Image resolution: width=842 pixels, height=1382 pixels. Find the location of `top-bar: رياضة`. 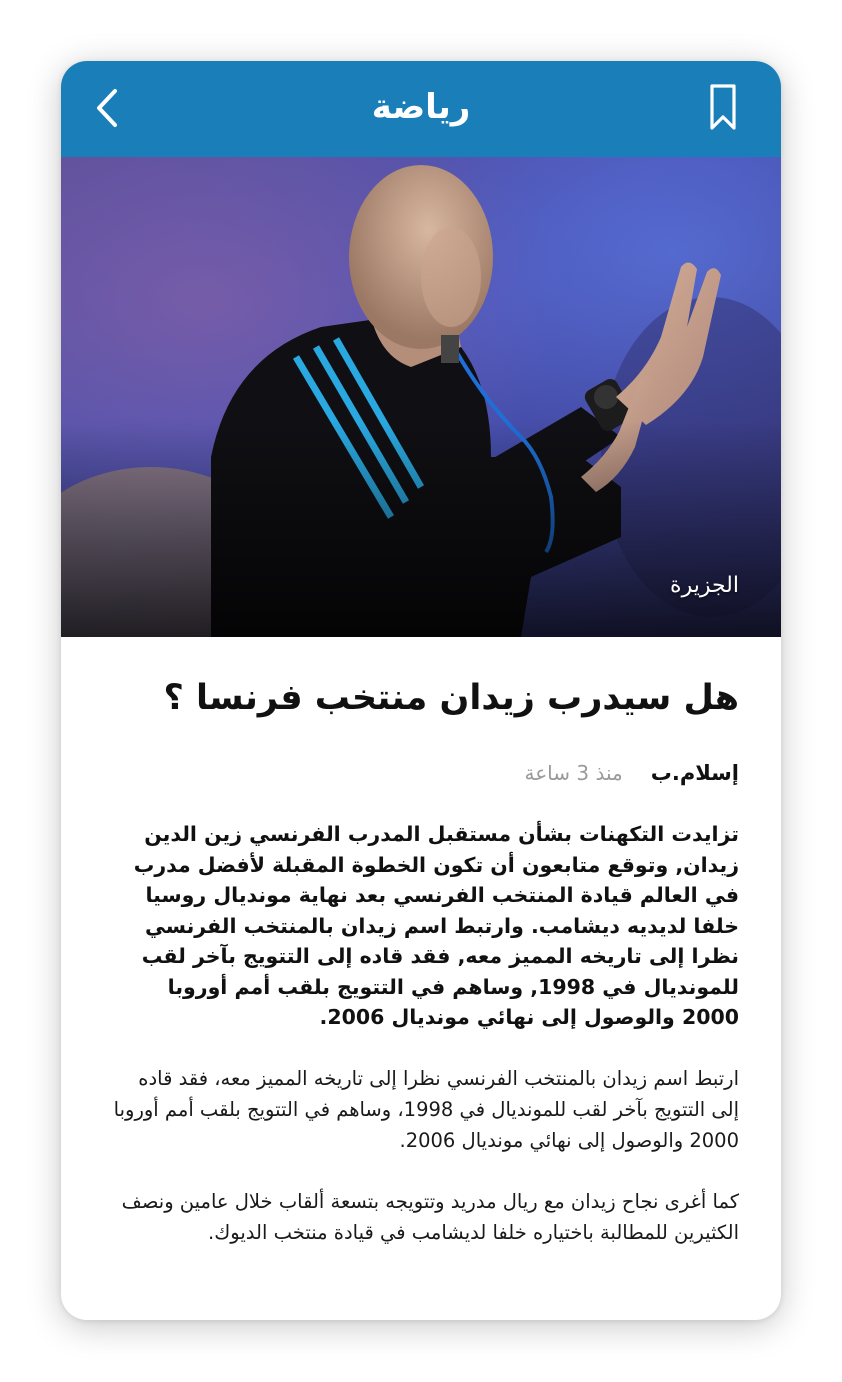

top-bar: رياضة is located at coordinates (421, 109).